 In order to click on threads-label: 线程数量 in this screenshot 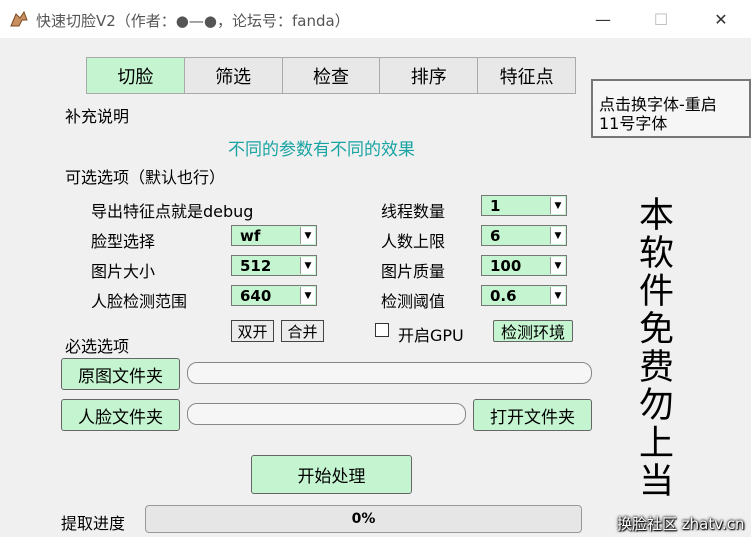, I will do `click(413, 211)`.